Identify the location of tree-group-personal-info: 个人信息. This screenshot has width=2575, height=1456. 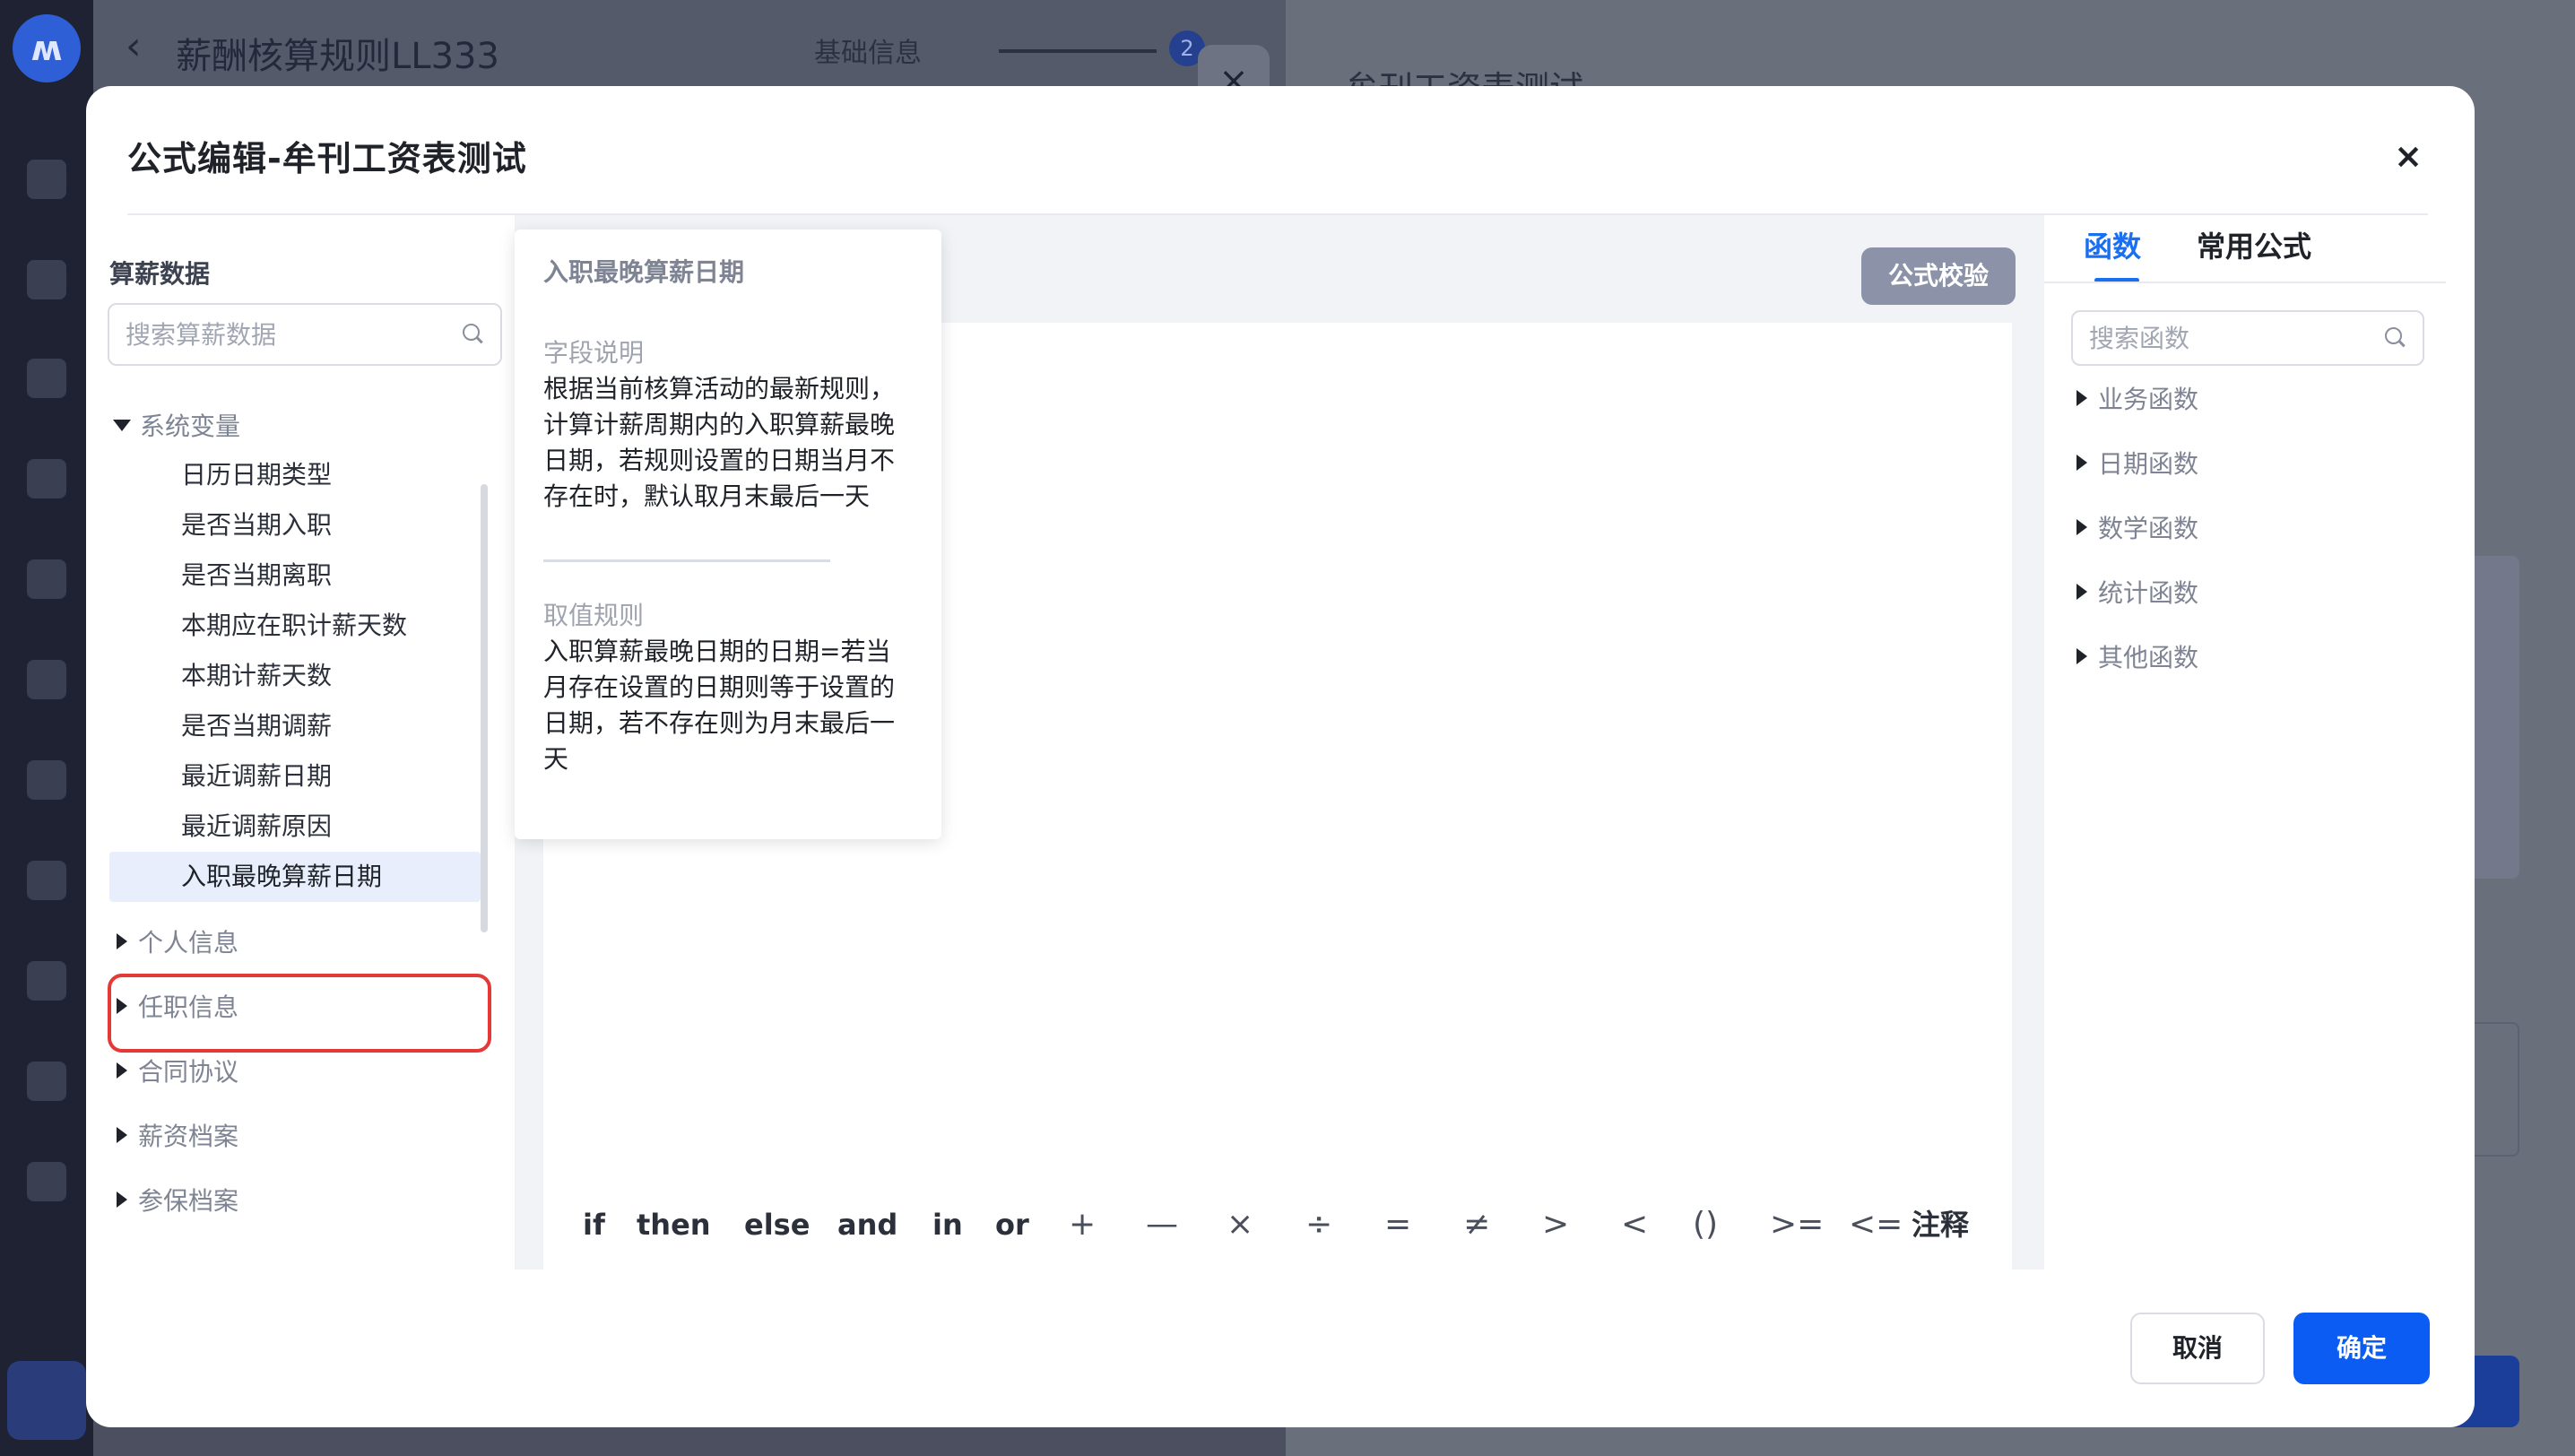
(303, 941).